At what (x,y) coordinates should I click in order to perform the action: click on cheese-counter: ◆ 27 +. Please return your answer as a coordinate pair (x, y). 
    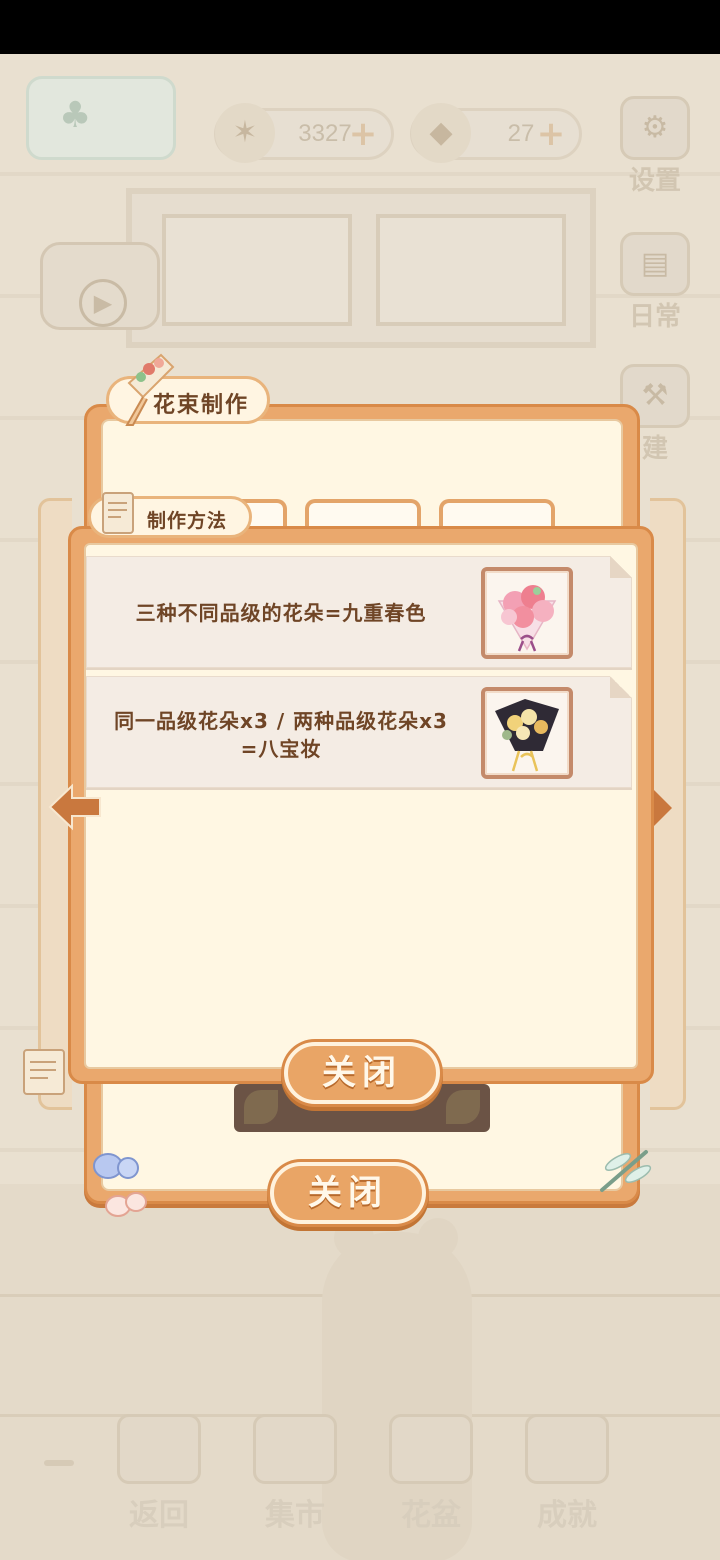
    Looking at the image, I should click on (496, 133).